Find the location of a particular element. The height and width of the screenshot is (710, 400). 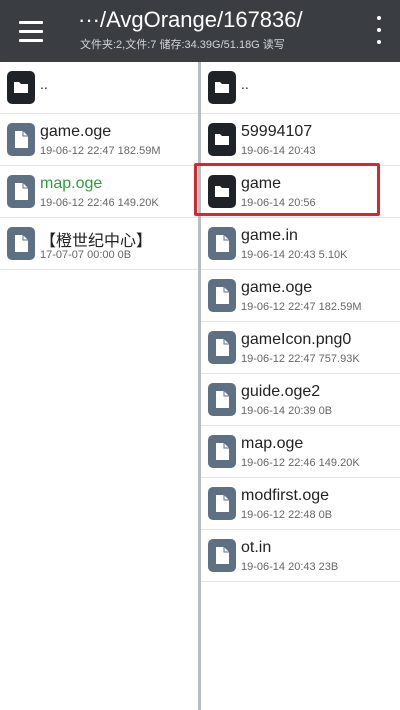

list-item: ot.in 19-06-14 20:43 23B is located at coordinates (300, 556).